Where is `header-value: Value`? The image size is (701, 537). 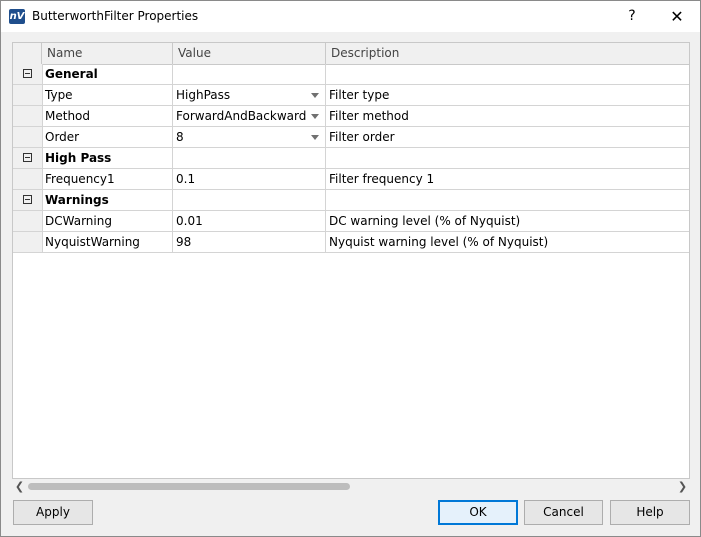
header-value: Value is located at coordinates (249, 53).